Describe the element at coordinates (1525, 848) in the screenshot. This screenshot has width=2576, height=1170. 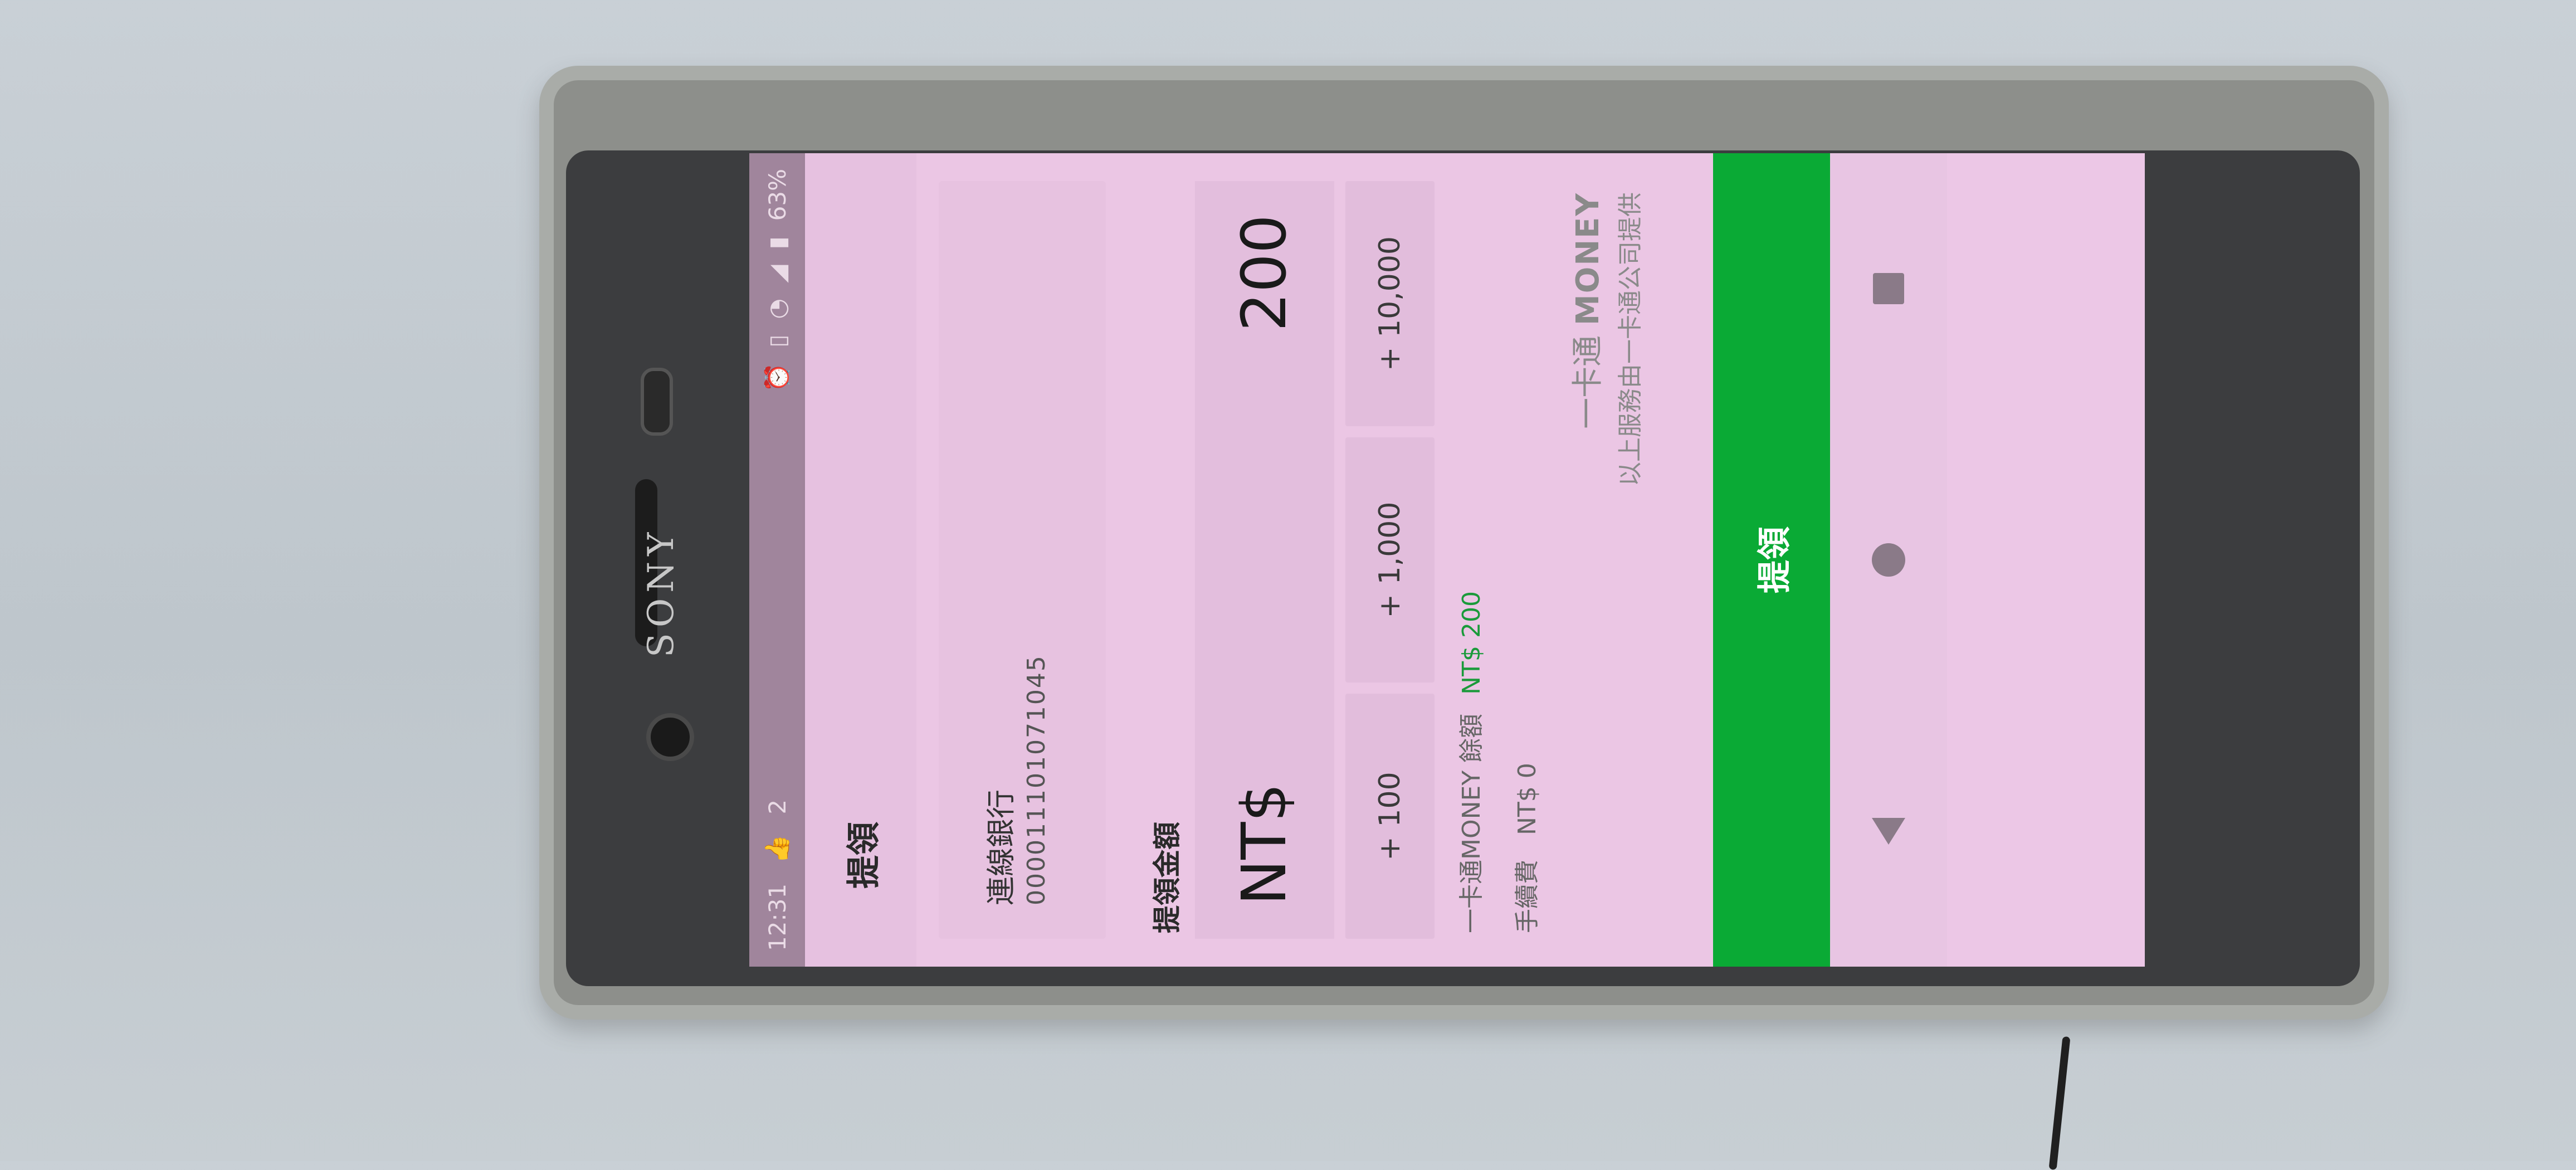
I see `fee-row: 手續費 NT$ 0` at that location.